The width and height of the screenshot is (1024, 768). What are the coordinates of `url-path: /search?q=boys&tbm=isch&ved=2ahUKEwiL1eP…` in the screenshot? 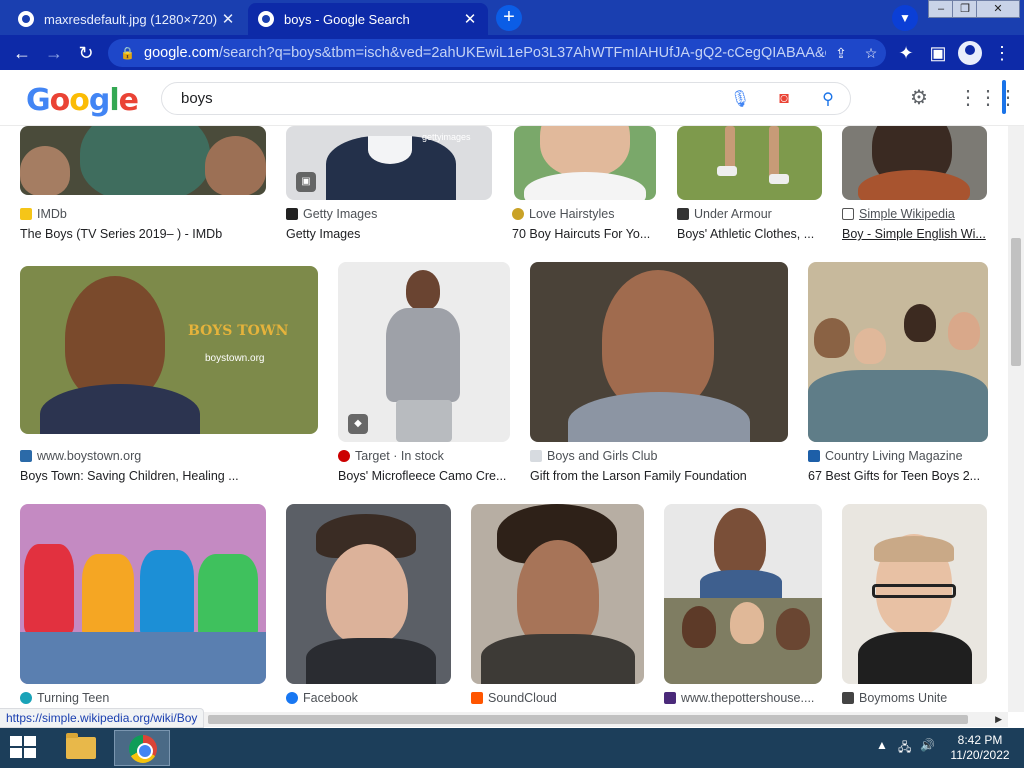 It's located at (522, 53).